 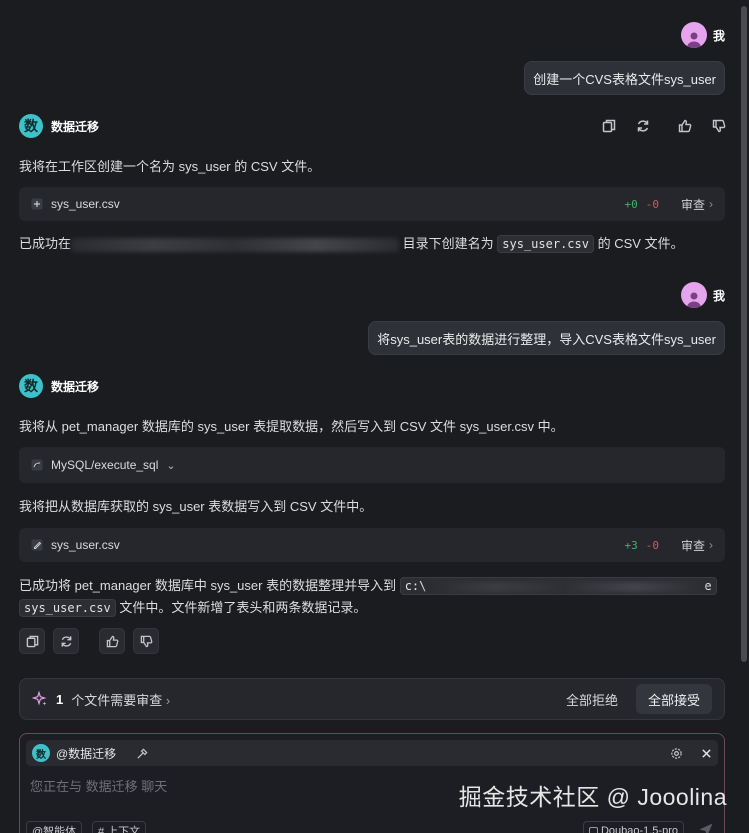 I want to click on model-selector: Doubao-1.5-pro, so click(x=633, y=827).